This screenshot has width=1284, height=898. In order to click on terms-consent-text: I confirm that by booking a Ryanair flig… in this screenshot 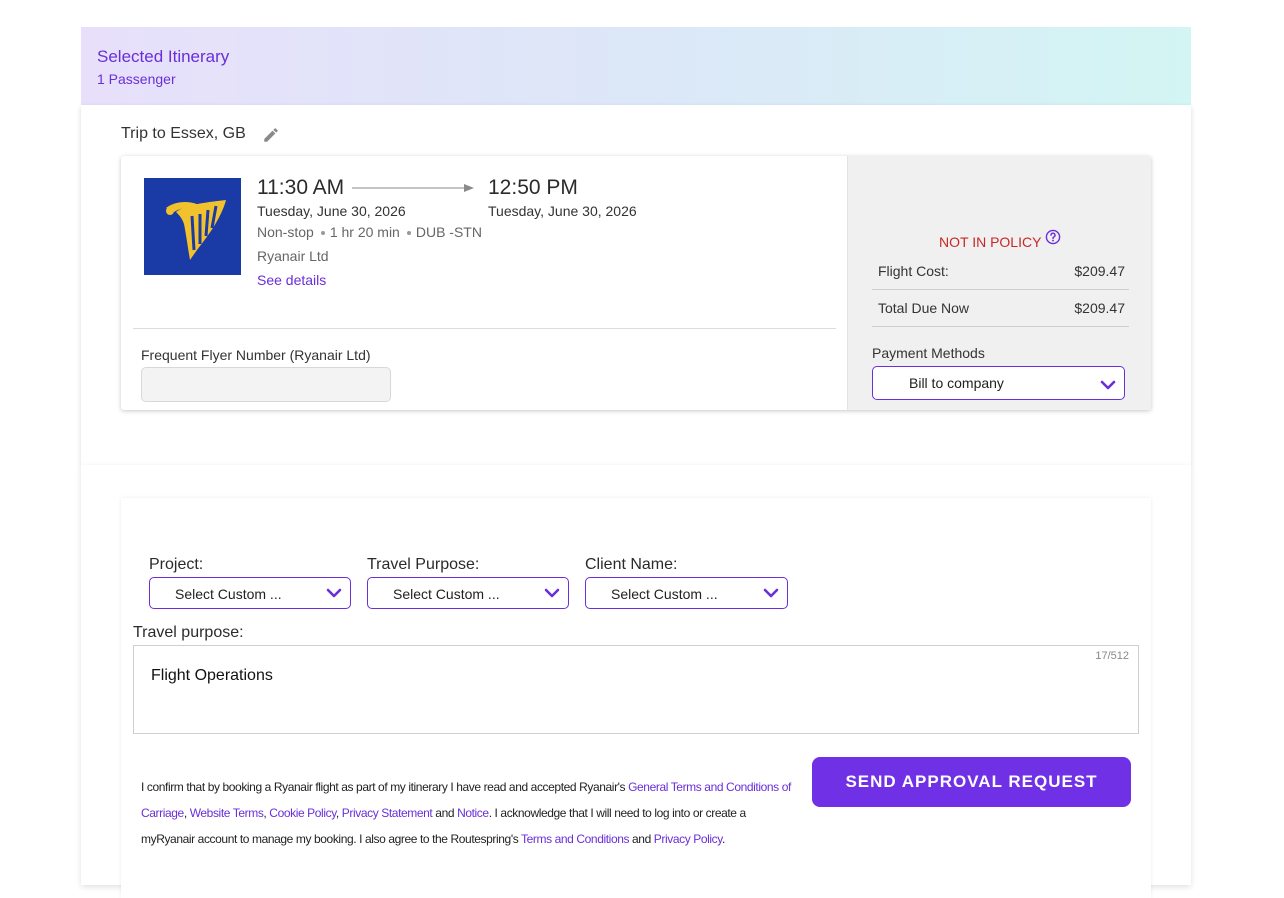, I will do `click(471, 813)`.